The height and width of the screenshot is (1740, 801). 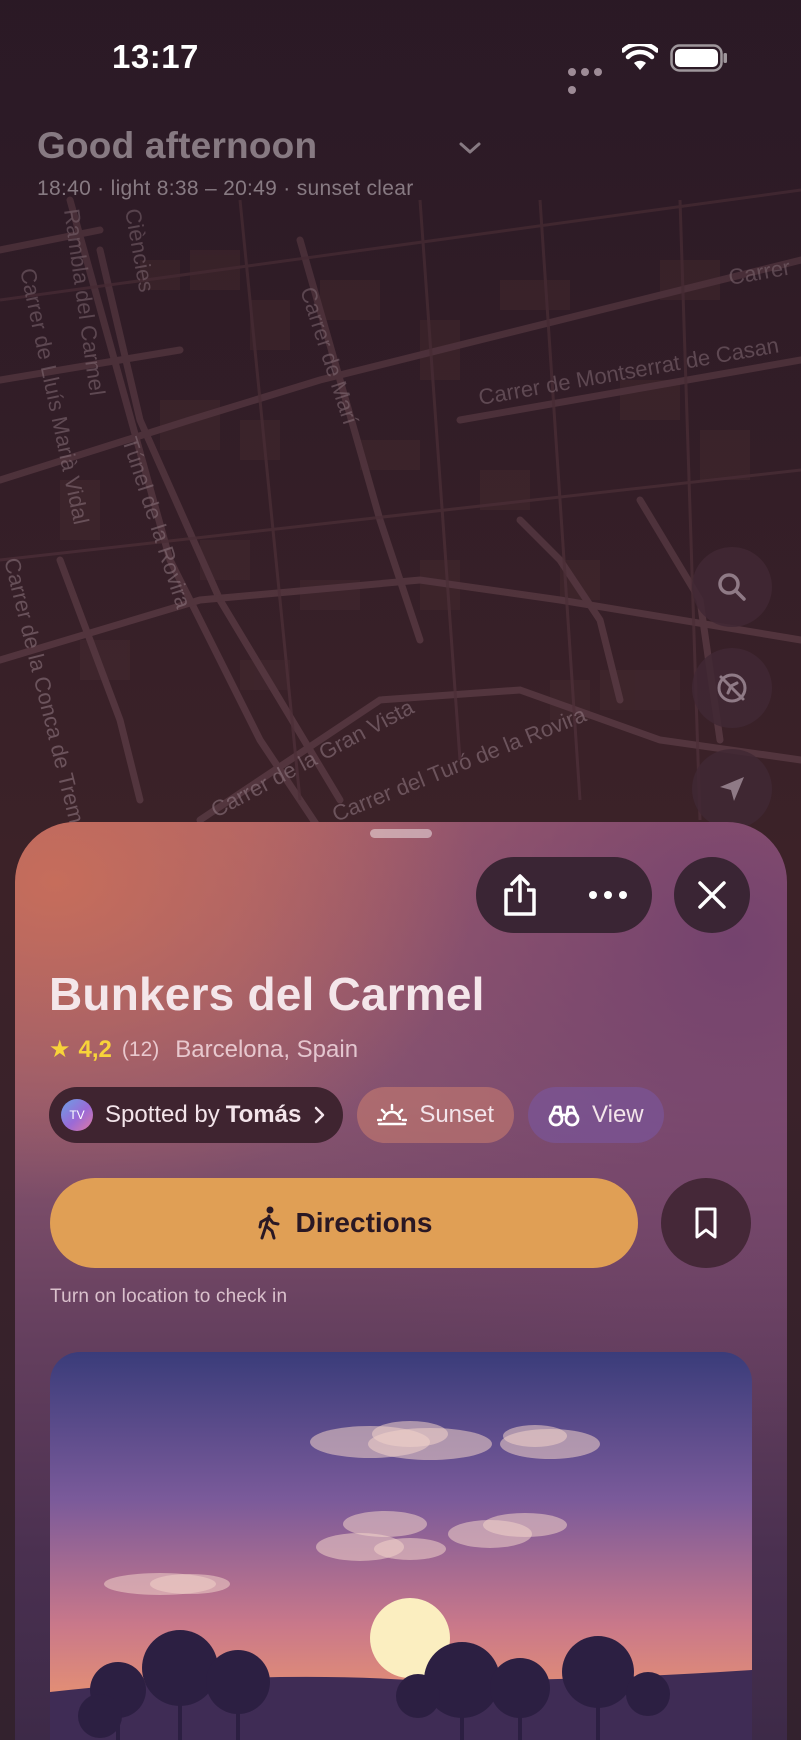 What do you see at coordinates (608, 895) in the screenshot?
I see `more-icon` at bounding box center [608, 895].